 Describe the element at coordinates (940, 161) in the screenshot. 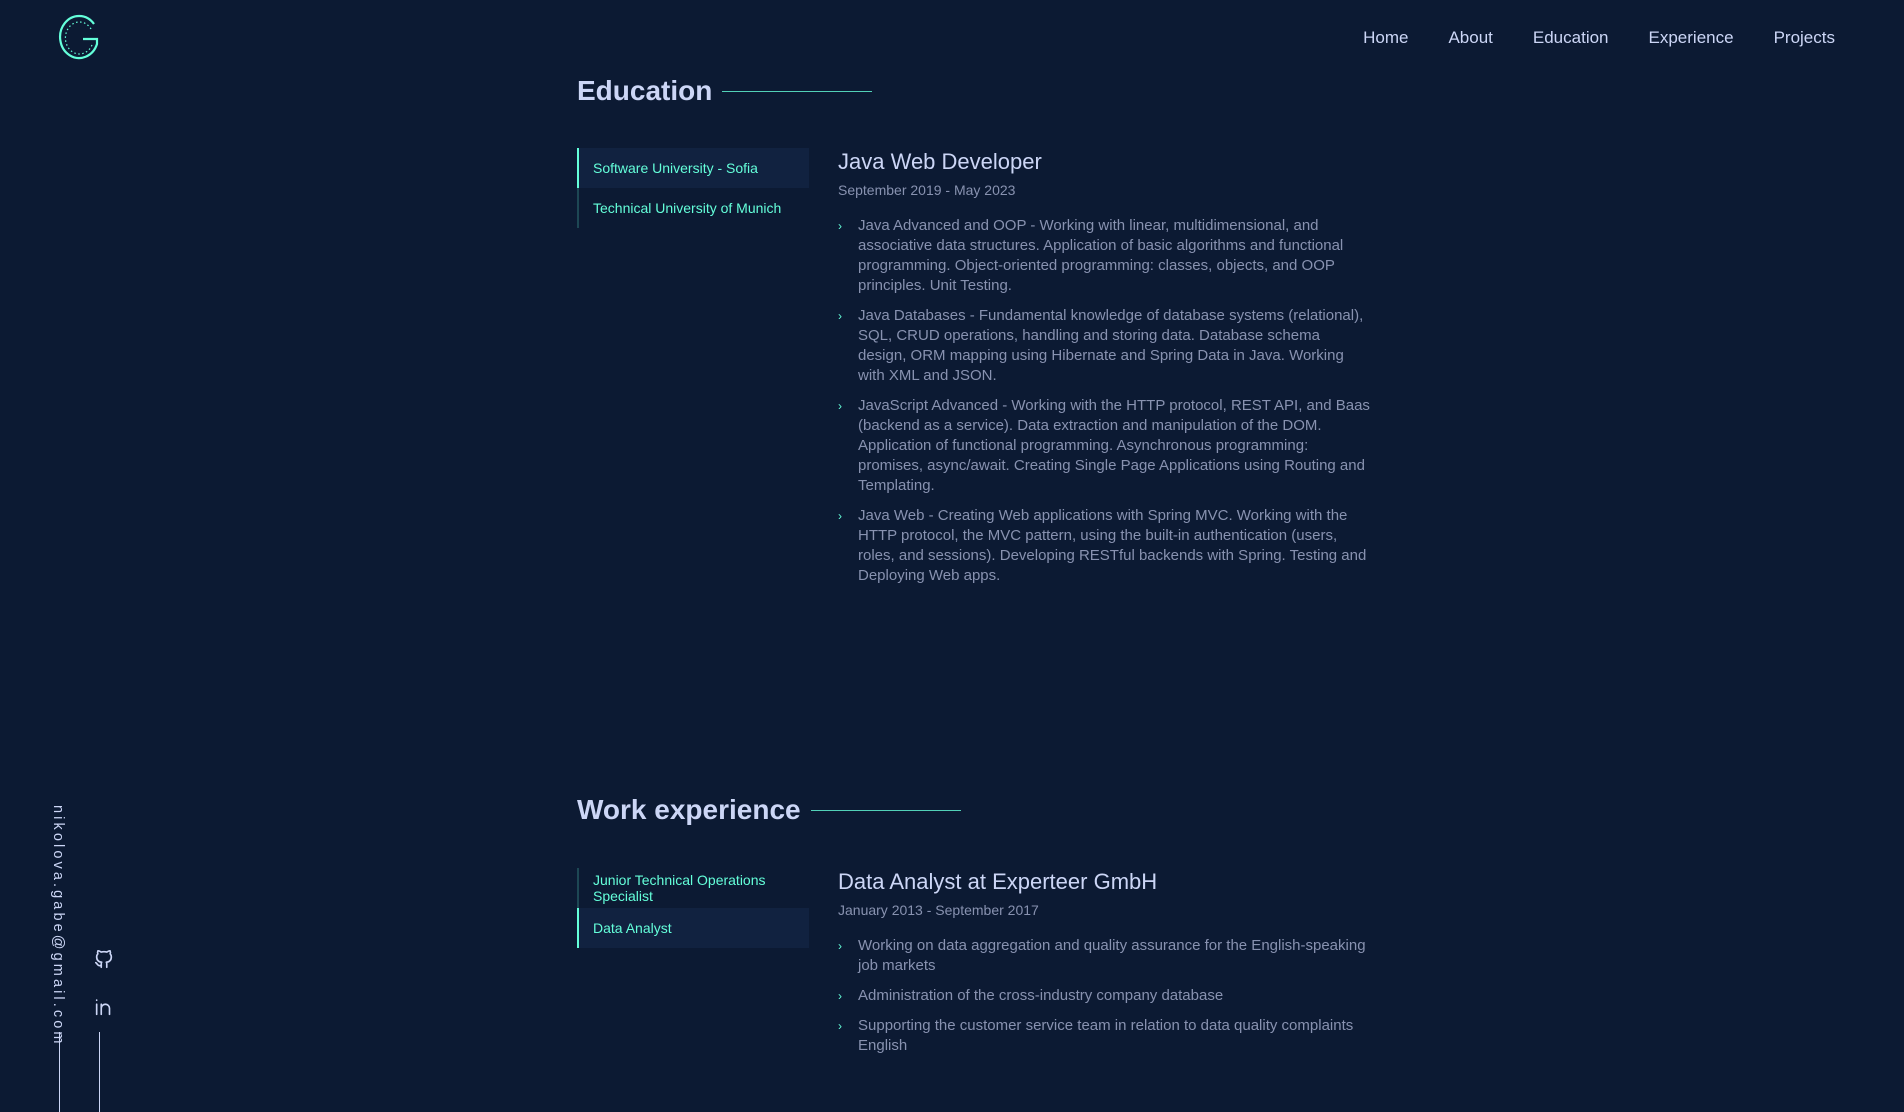

I see `education-role: Java Web Developer` at that location.